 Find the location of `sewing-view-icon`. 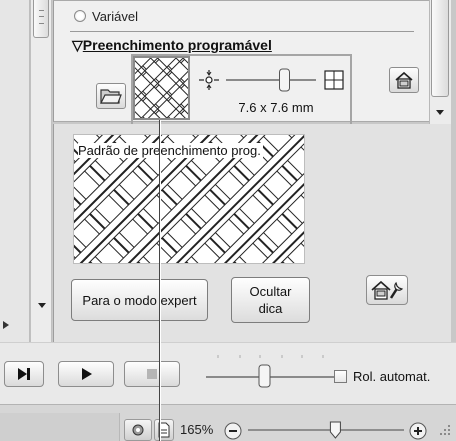

sewing-view-icon is located at coordinates (138, 430).